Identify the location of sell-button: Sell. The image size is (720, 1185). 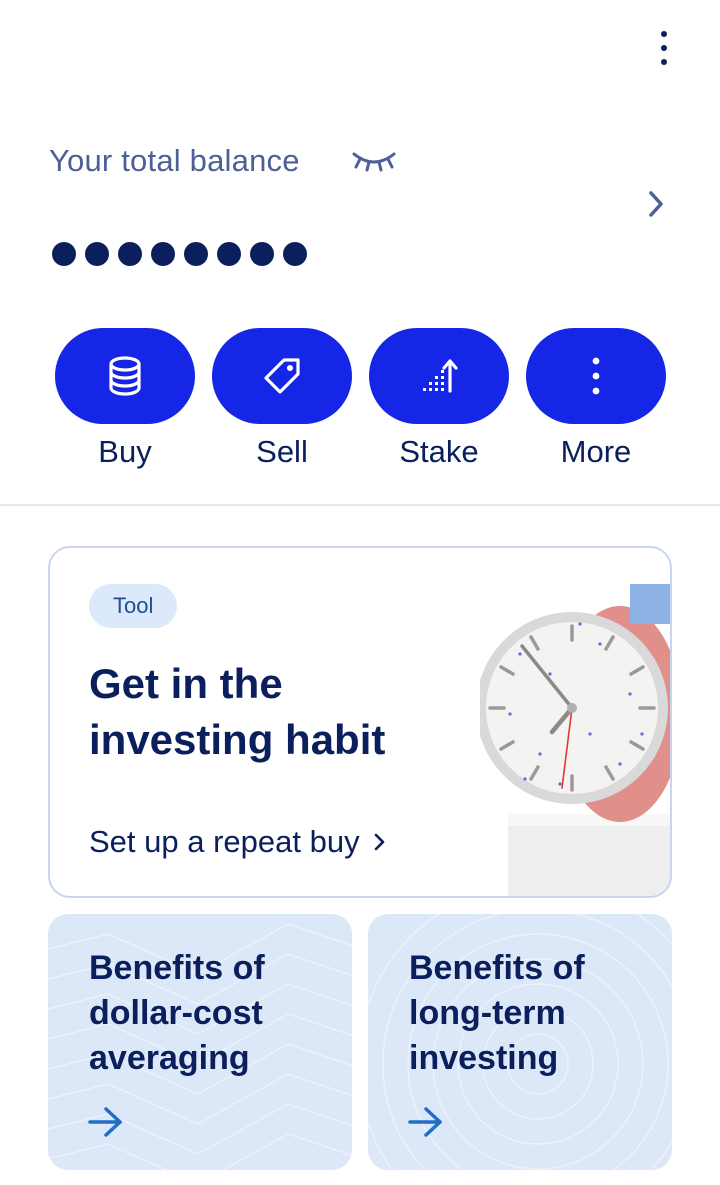
(282, 399).